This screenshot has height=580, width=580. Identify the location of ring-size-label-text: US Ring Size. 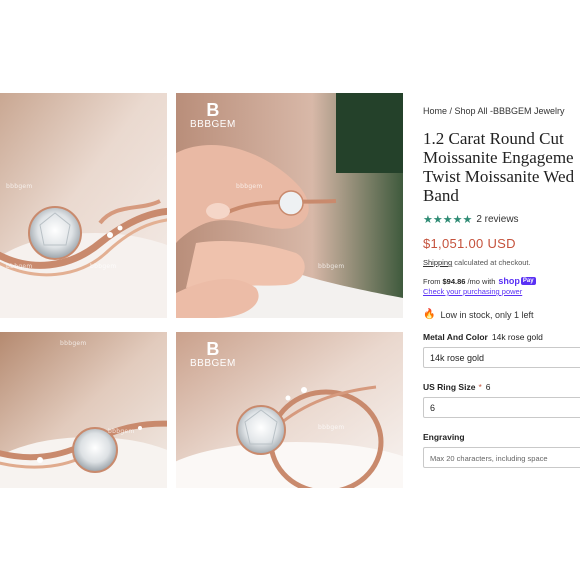
(449, 387).